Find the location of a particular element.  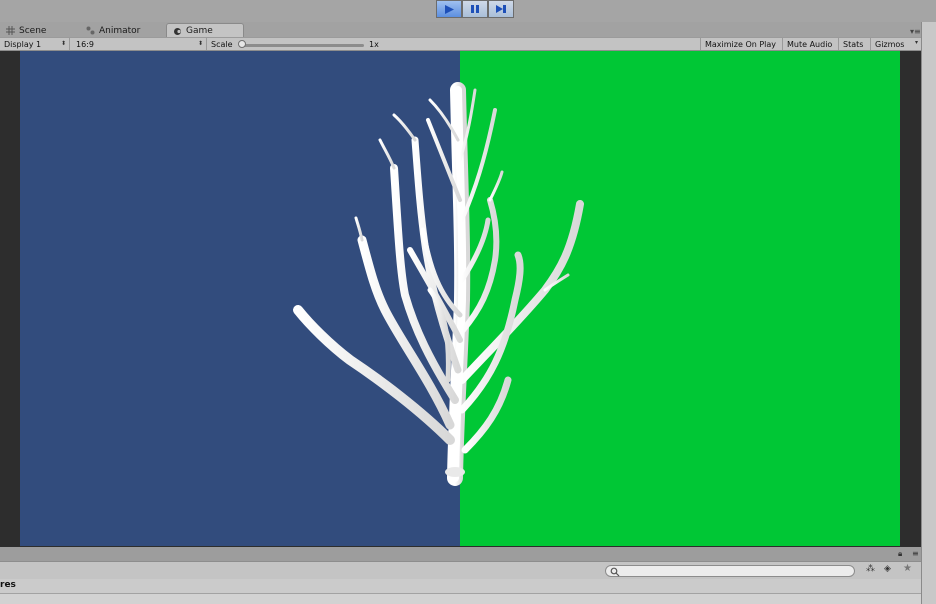

step-icon is located at coordinates (501, 9).